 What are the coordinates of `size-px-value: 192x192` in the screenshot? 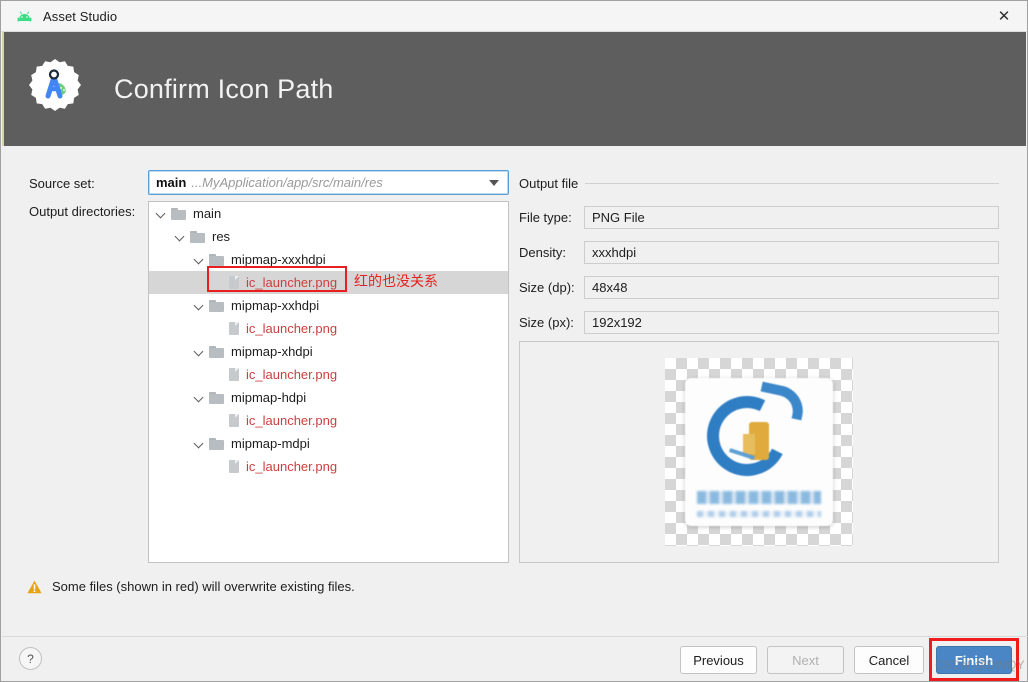 It's located at (791, 322).